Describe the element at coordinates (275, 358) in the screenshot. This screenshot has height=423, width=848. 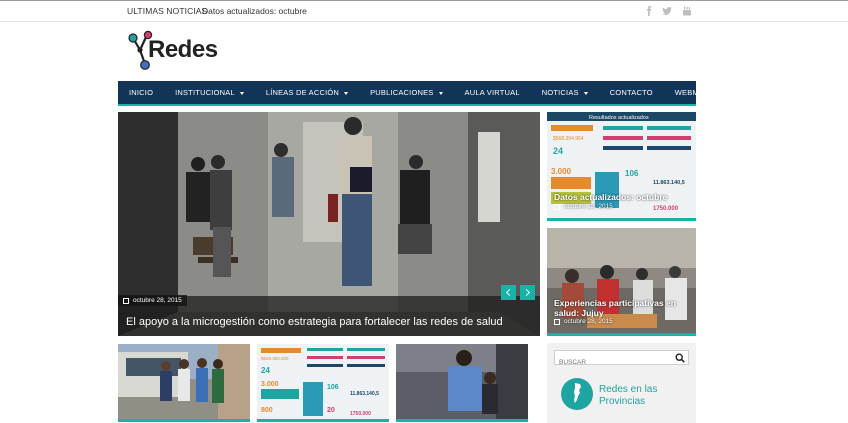
I see `svg-text: $639.300.000` at that location.